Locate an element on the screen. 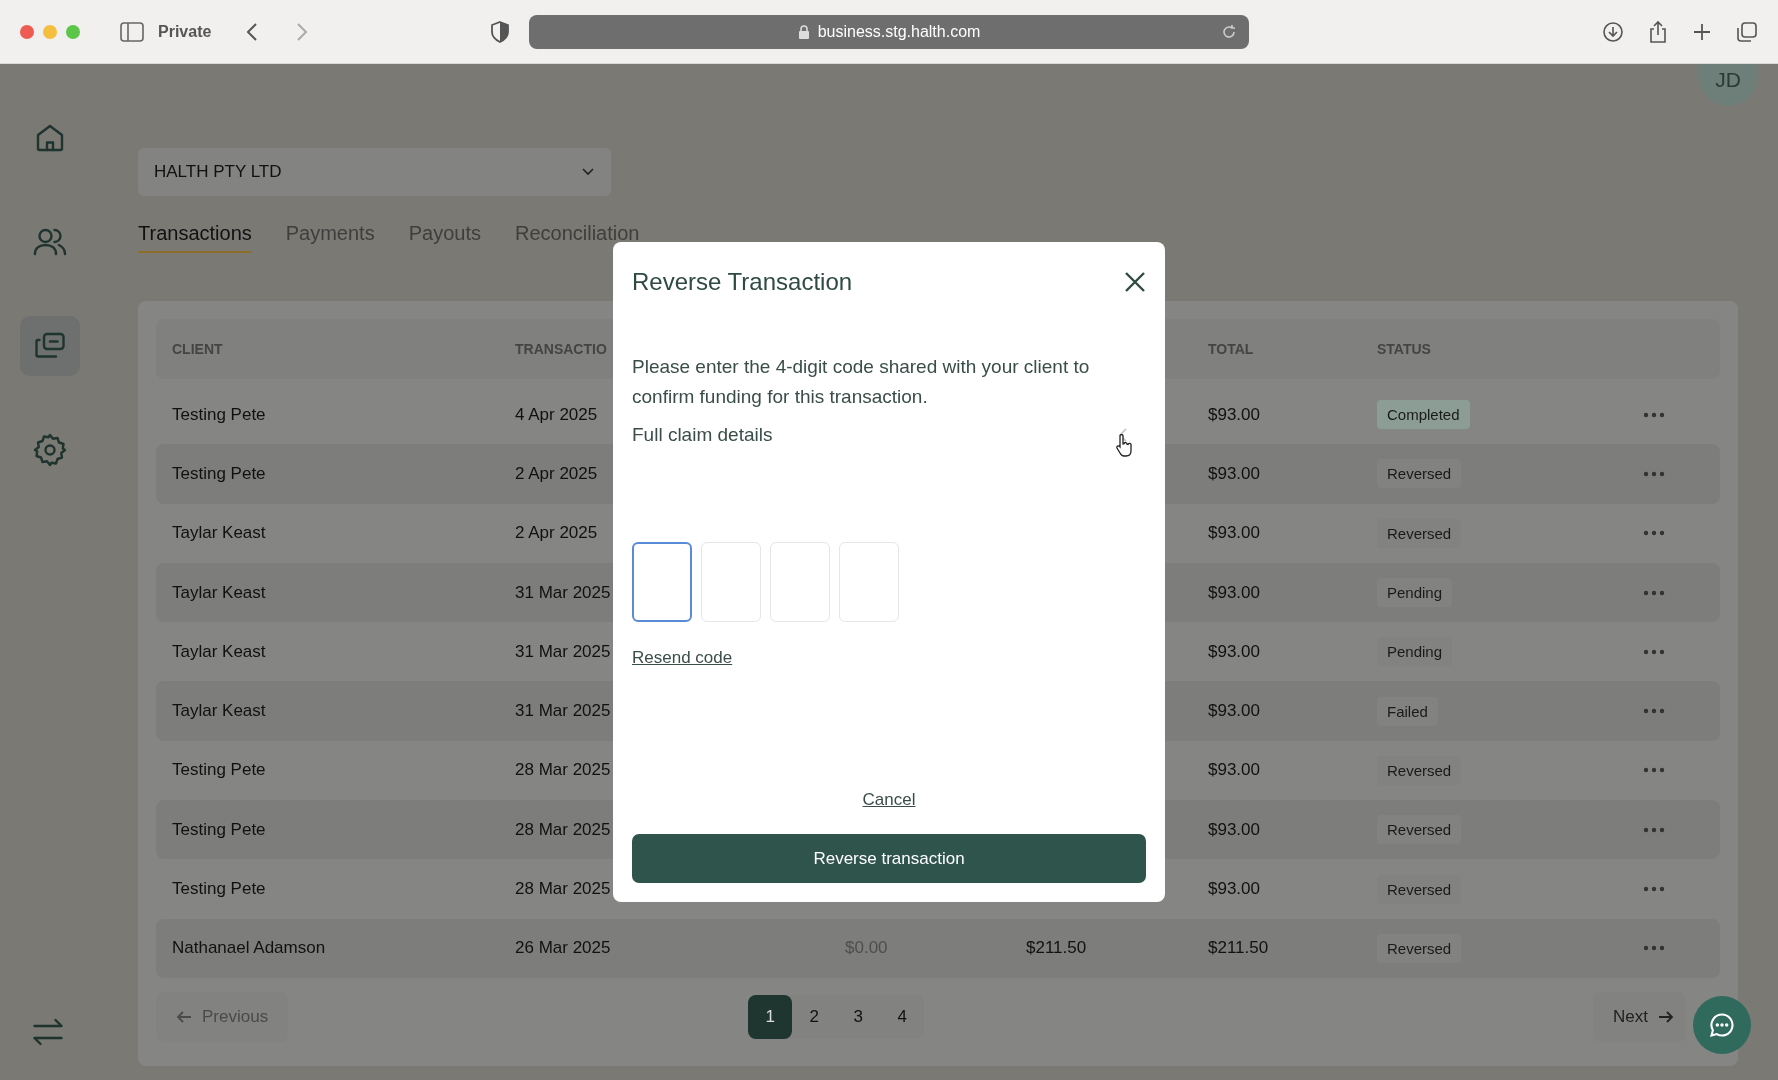 The height and width of the screenshot is (1080, 1778). status-badge: Pending is located at coordinates (1415, 593).